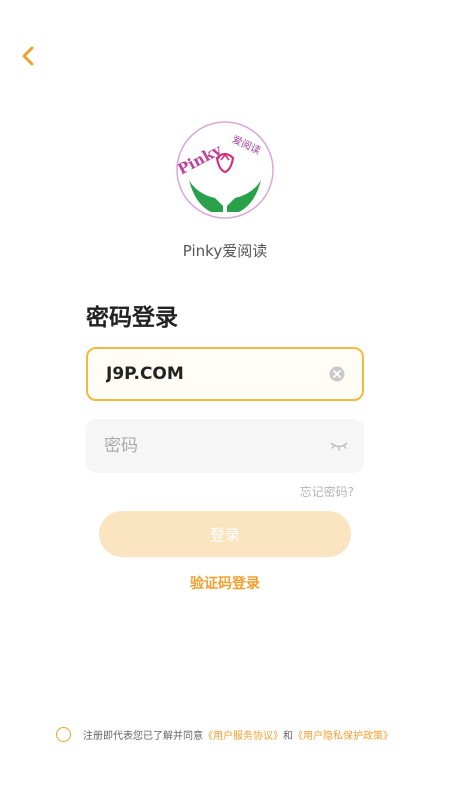 The height and width of the screenshot is (800, 450). Describe the element at coordinates (143, 736) in the screenshot. I see `agreement-prefix: 注册即代表您已了解并同意` at that location.